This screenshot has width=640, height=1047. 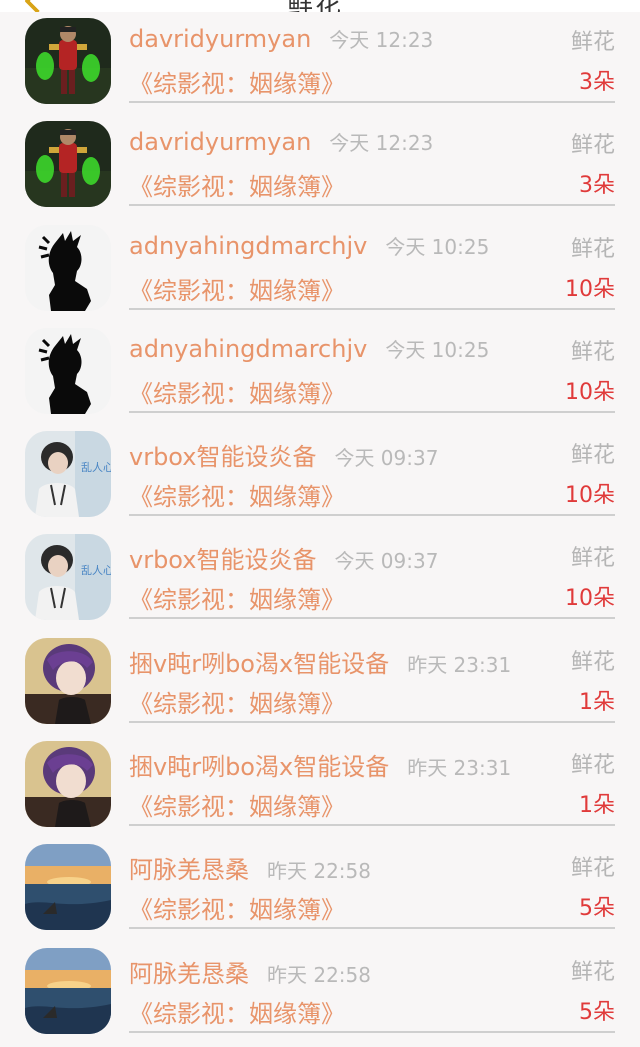 I want to click on nav-bar: 鲜花, so click(x=320, y=6).